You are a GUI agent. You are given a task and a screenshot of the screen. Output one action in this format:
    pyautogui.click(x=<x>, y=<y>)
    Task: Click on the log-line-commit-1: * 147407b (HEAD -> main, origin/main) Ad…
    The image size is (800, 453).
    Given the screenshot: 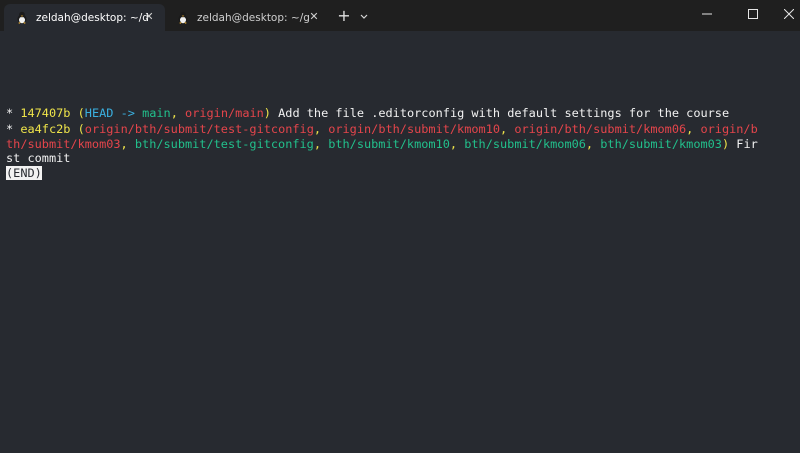 What is the action you would take?
    pyautogui.click(x=368, y=113)
    